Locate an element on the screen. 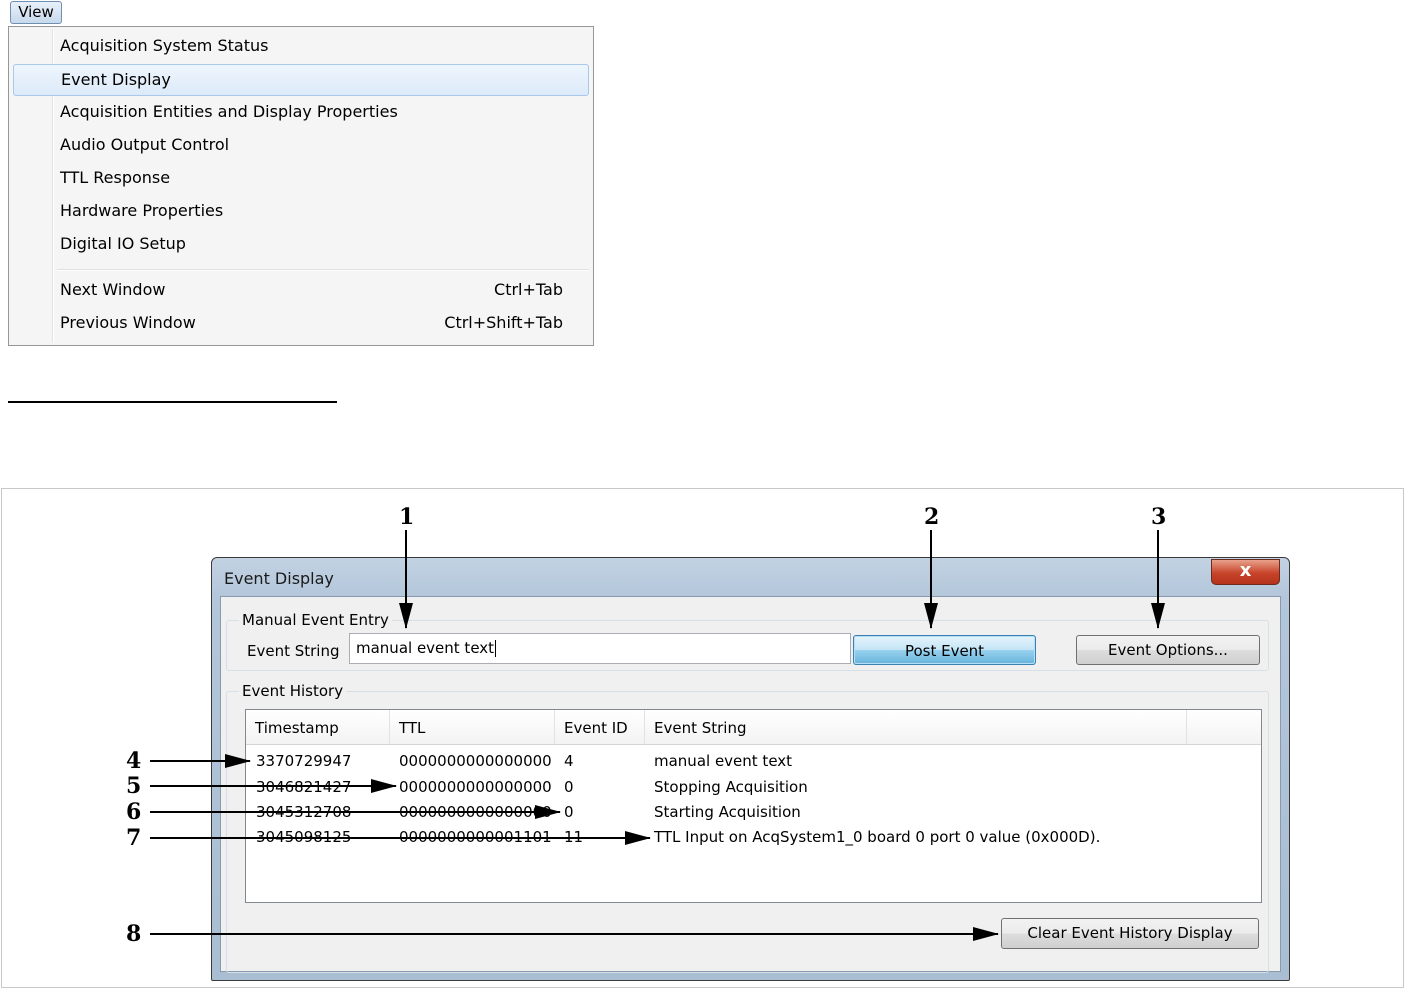 This screenshot has height=990, width=1405. callout-number-8: 8 is located at coordinates (134, 934).